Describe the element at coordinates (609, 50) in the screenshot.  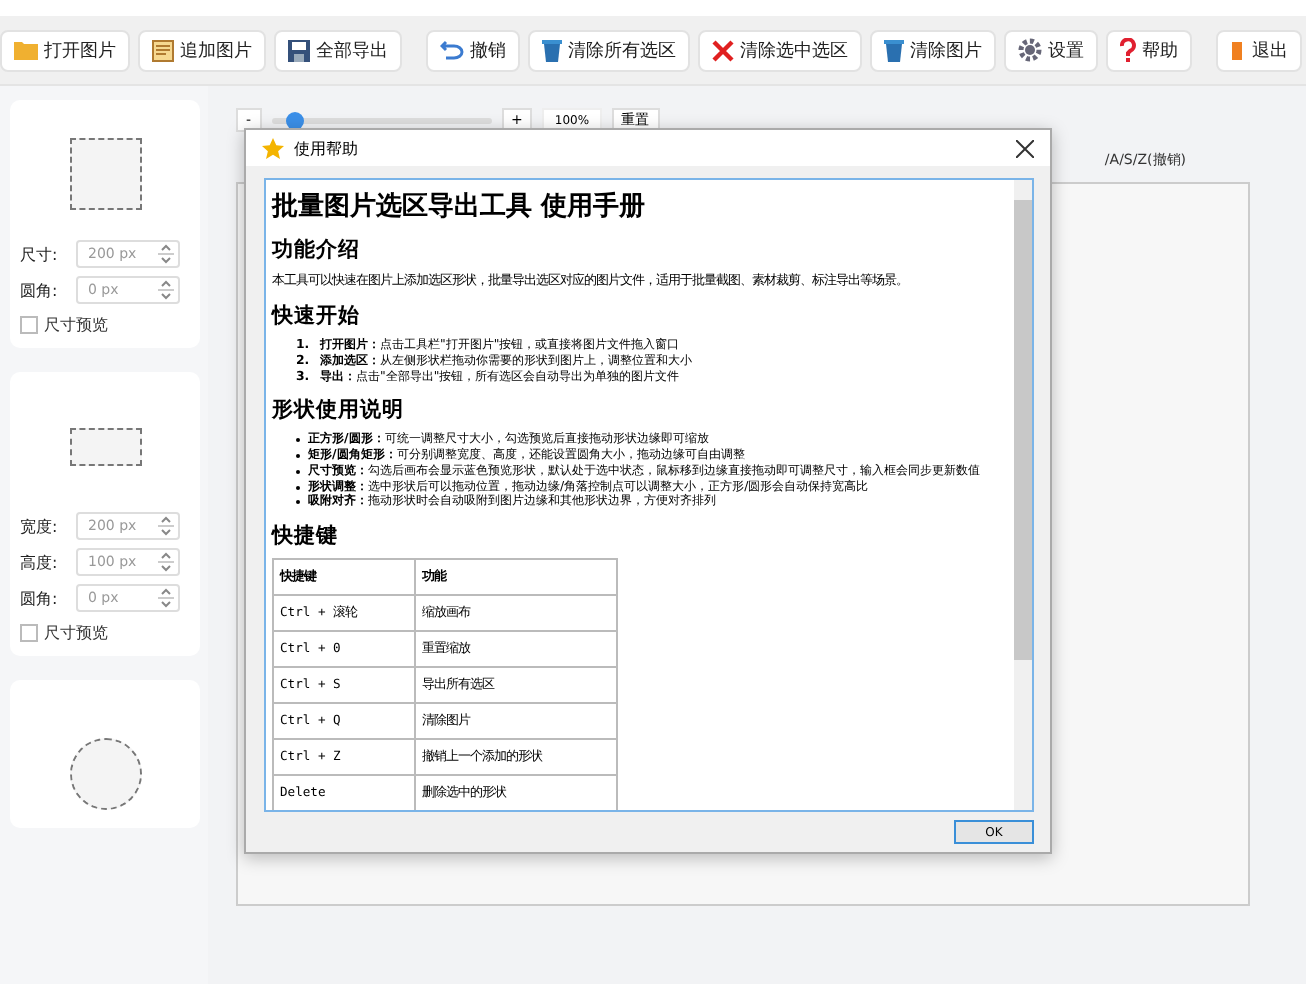
I see `toolbar-button: 清除所有选区` at that location.